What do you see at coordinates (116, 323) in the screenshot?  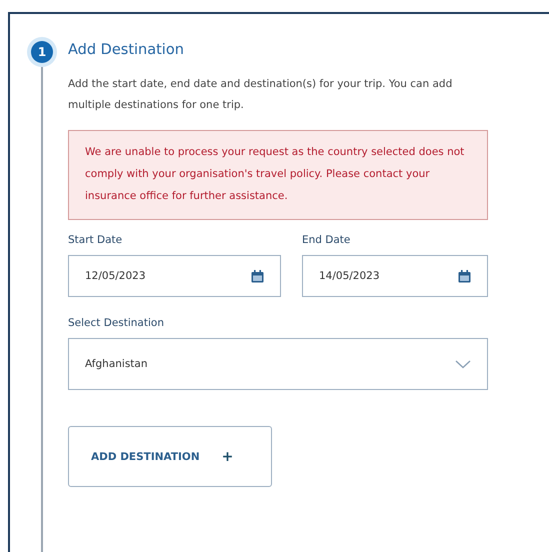 I see `field-label: Select Destination` at bounding box center [116, 323].